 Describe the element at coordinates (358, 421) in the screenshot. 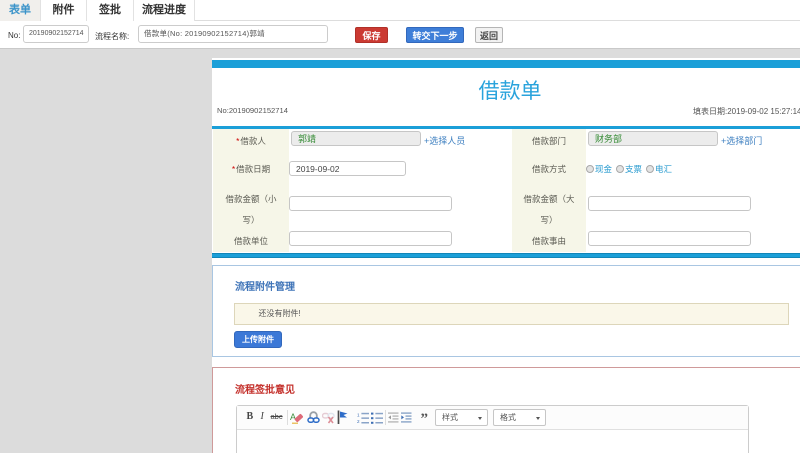

I see `svg-text: 2` at that location.